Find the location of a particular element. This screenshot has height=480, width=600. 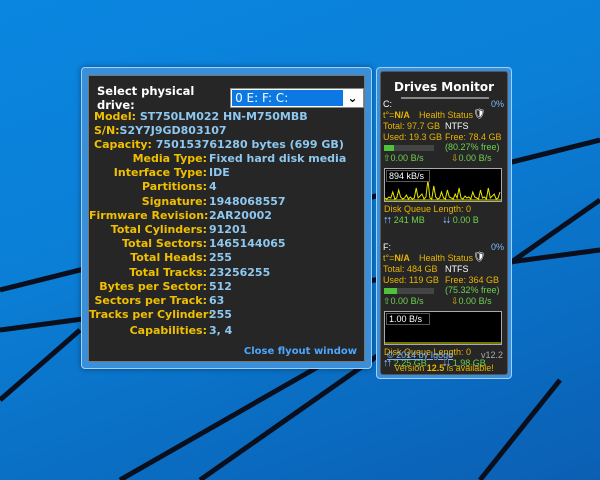

graph-scale-label: 1.00 B/s is located at coordinates (408, 319).